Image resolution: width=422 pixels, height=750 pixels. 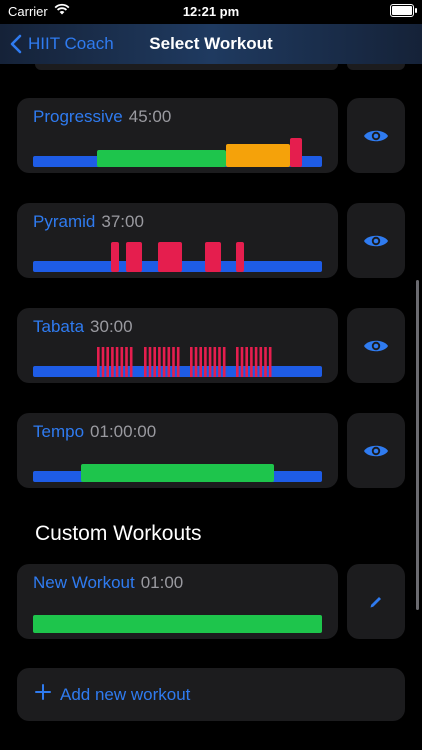 I want to click on previous-card-remnant, so click(x=186, y=67).